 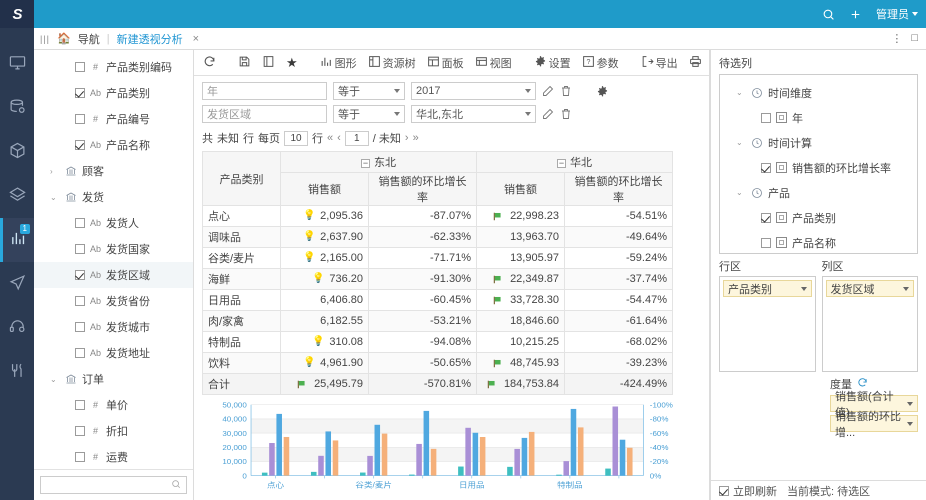 I want to click on rail-item-support, so click(x=17, y=328).